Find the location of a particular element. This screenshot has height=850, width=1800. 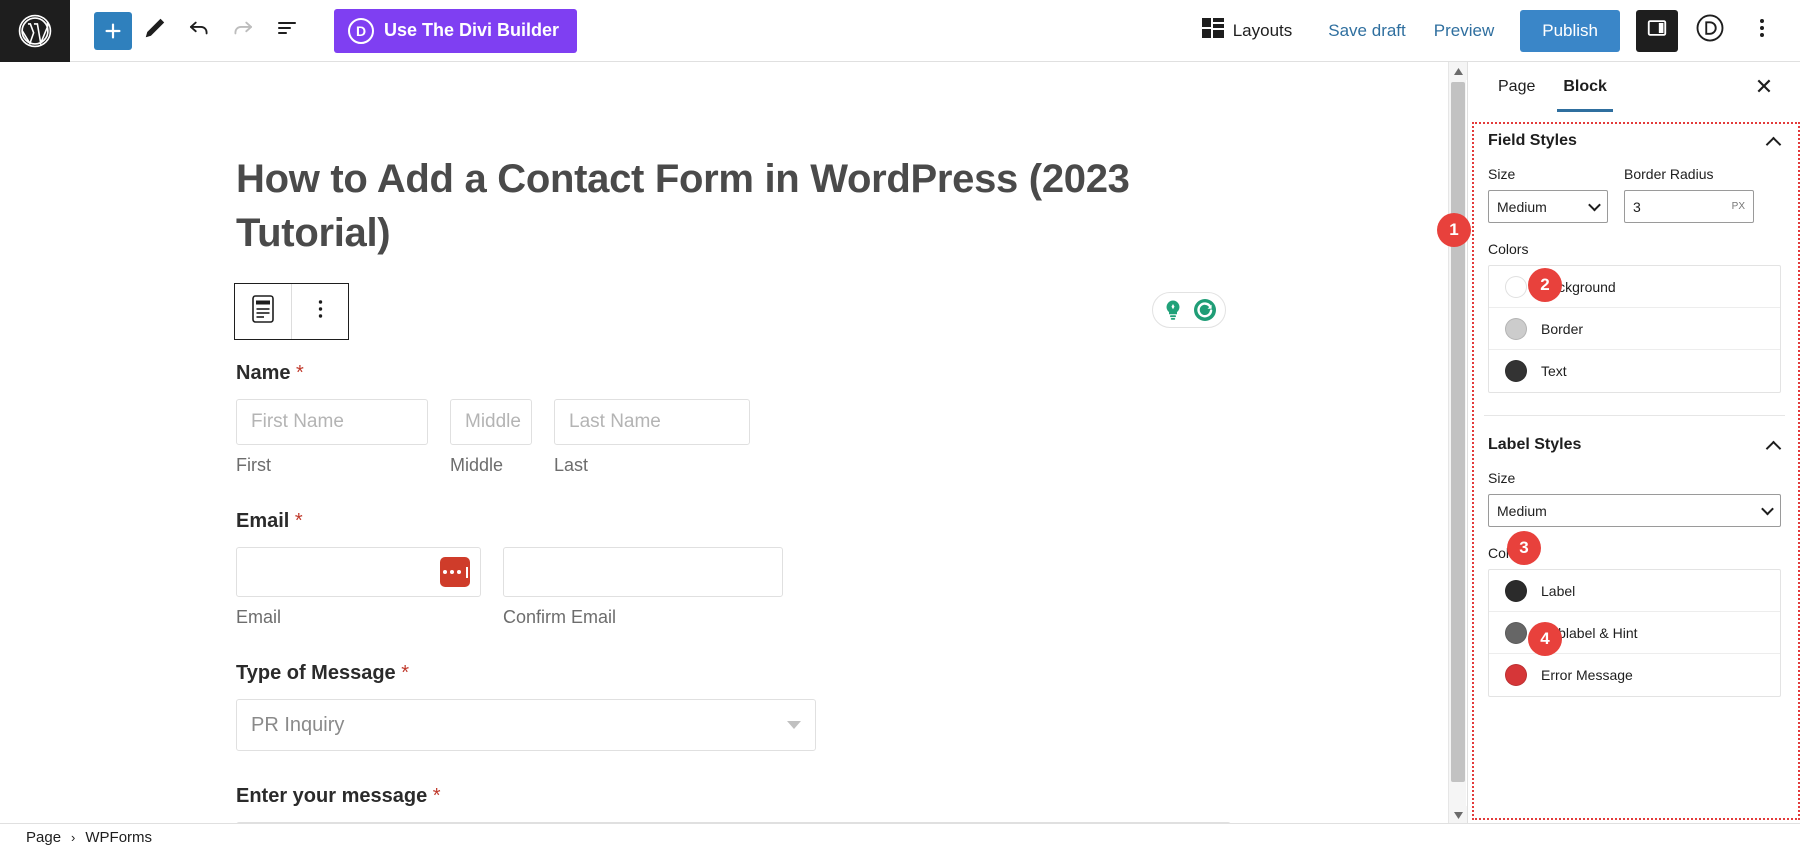

color-item-text: Text is located at coordinates (1634, 371).